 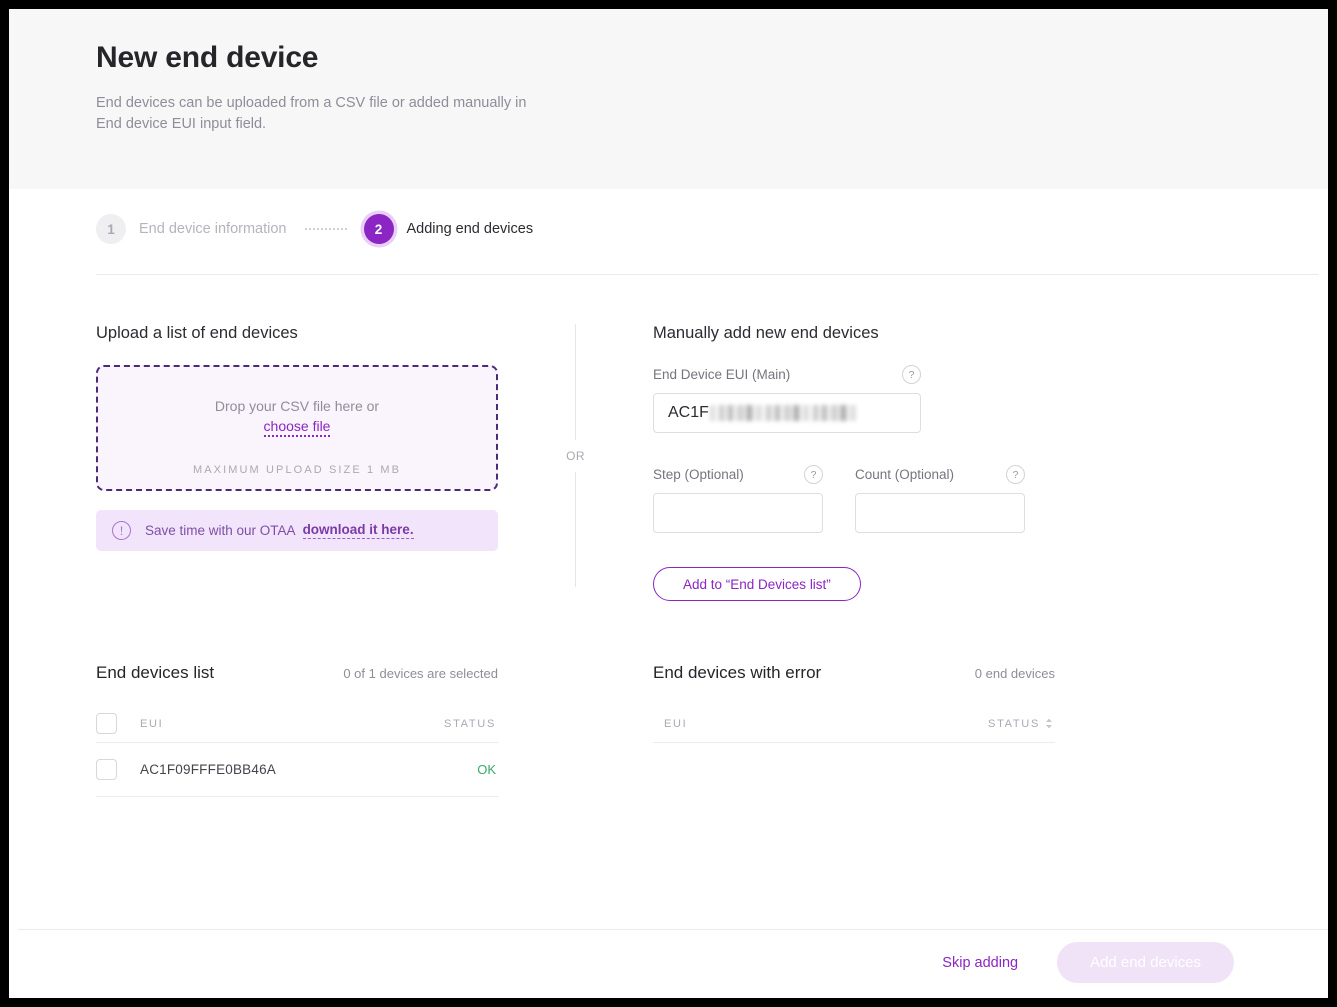 What do you see at coordinates (197, 333) in the screenshot?
I see `upload-heading: Upload a list of end devices` at bounding box center [197, 333].